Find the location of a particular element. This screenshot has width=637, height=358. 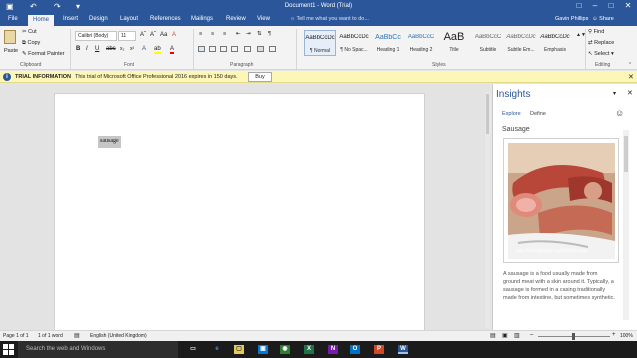

zoom-out-icon: – is located at coordinates (531, 335).